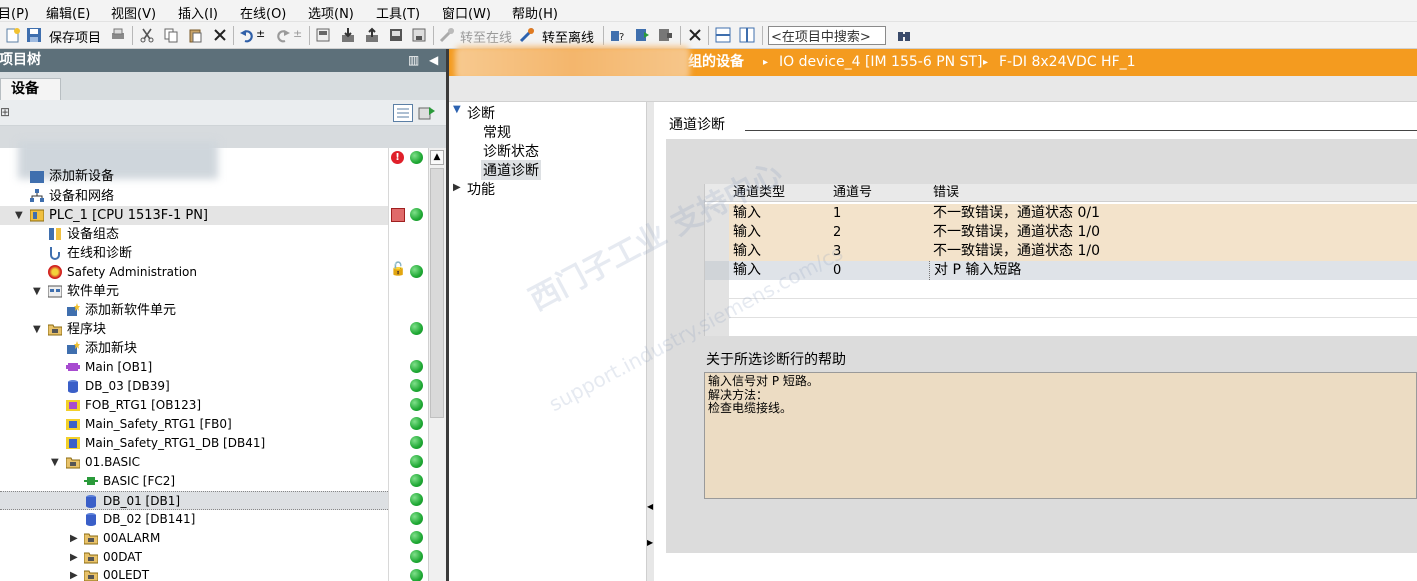  What do you see at coordinates (194, 500) in the screenshot?
I see `tree-item-db01-selected: DB_01 [DB1]` at bounding box center [194, 500].